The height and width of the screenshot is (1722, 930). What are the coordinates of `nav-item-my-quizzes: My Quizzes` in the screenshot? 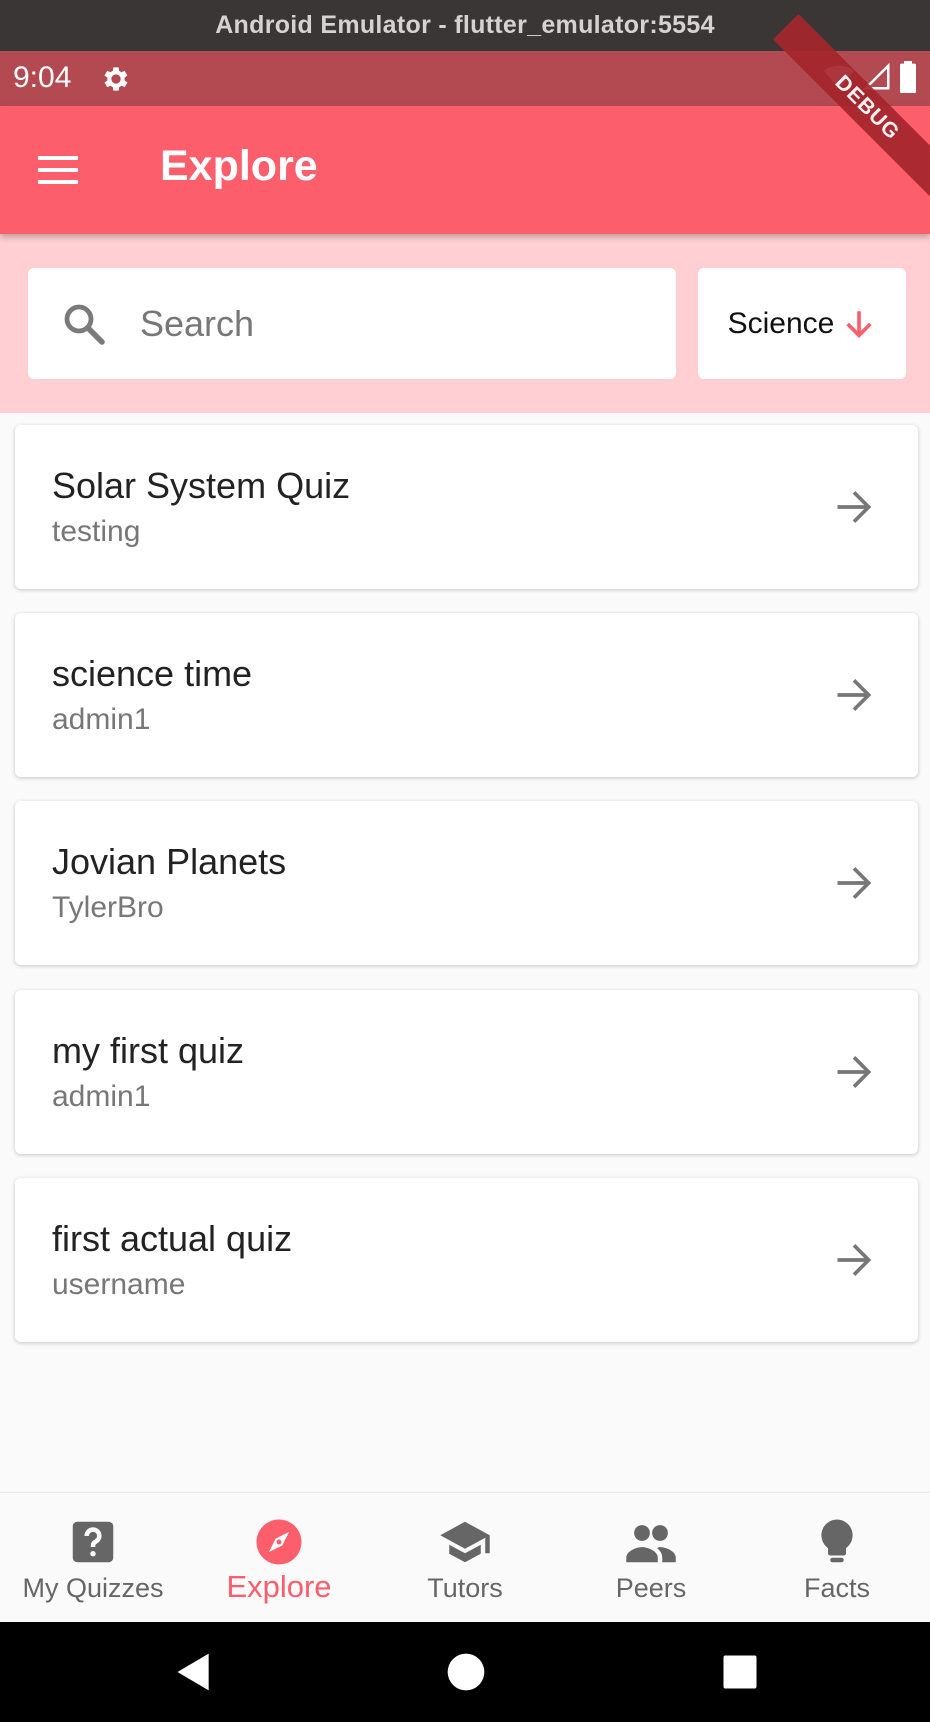 It's located at (93, 1558).